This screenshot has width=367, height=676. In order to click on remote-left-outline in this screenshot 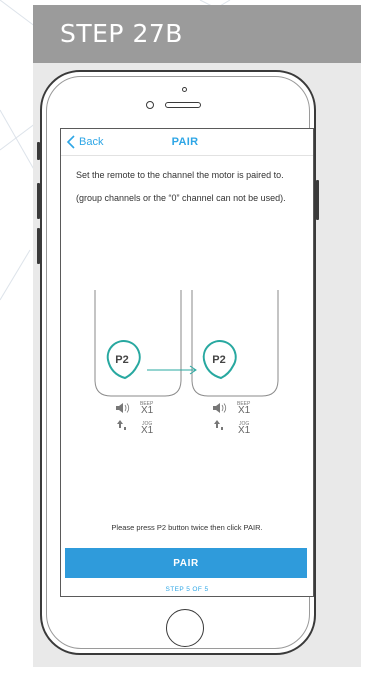, I will do `click(138, 343)`.